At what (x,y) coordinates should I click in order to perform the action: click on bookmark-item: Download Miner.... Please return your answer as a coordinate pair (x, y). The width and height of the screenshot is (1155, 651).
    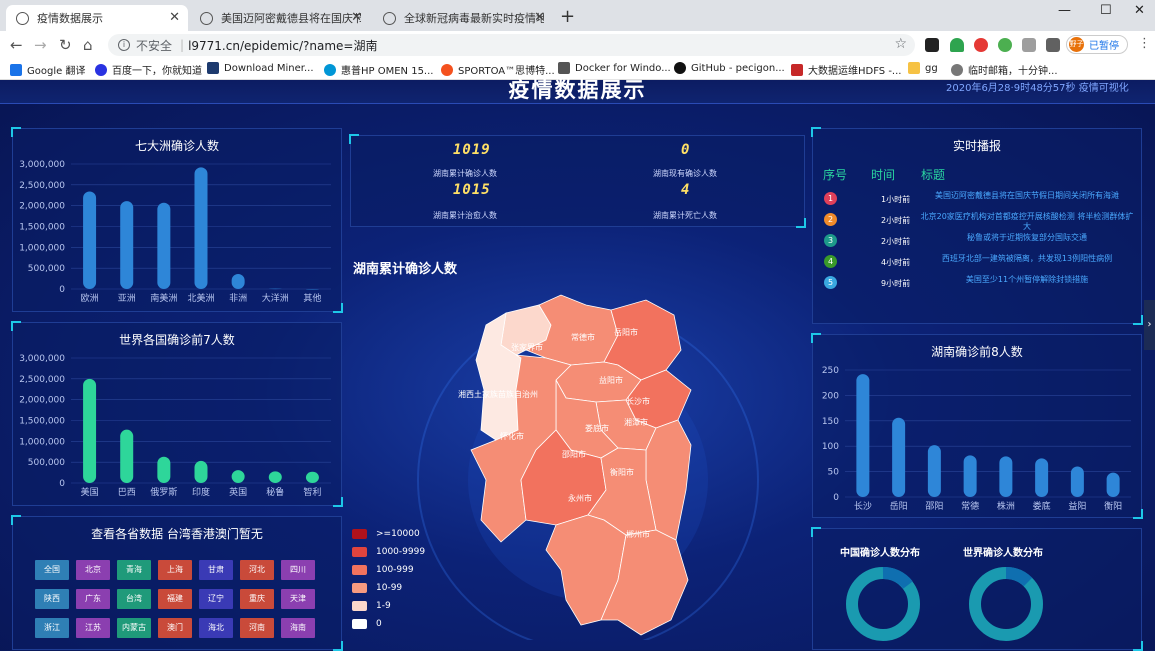
    Looking at the image, I should click on (260, 68).